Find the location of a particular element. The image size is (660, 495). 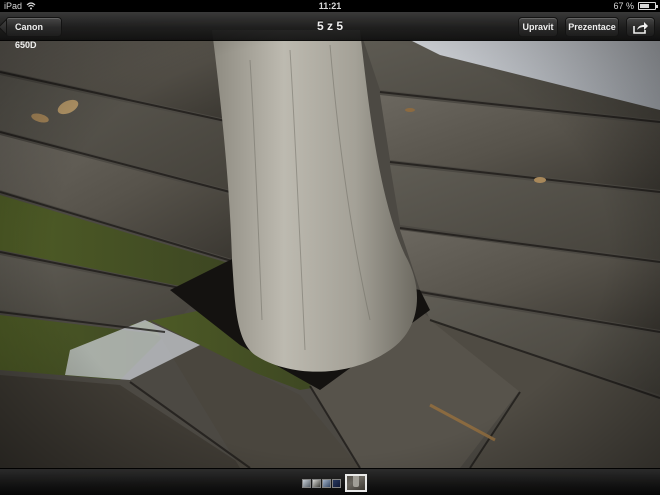

battery-icon is located at coordinates (648, 6).